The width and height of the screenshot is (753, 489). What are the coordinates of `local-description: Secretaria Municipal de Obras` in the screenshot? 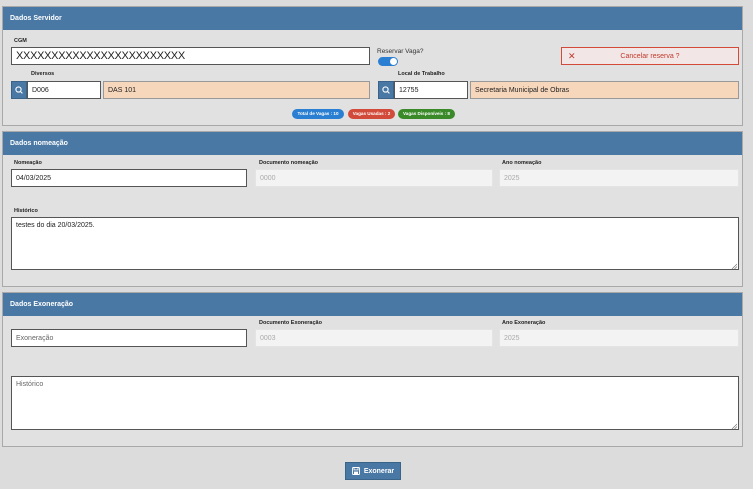 It's located at (604, 90).